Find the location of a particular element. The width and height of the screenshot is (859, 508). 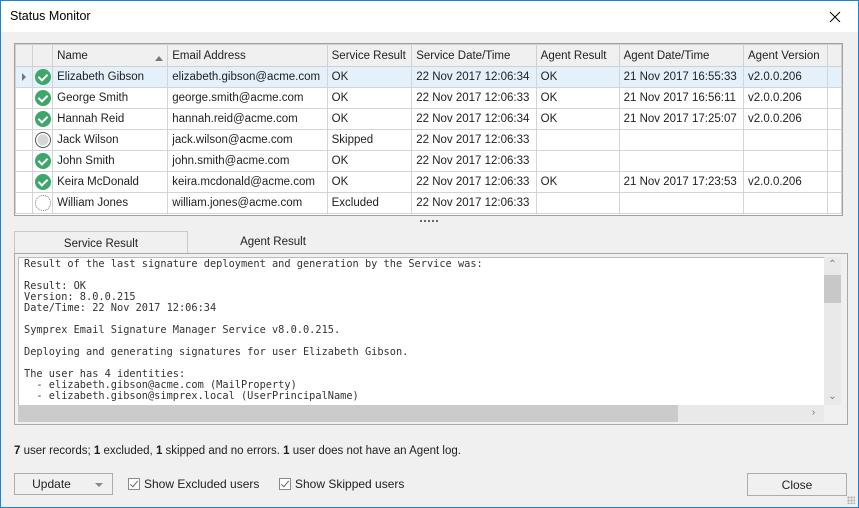

cell-service-result: Excluded is located at coordinates (369, 203).